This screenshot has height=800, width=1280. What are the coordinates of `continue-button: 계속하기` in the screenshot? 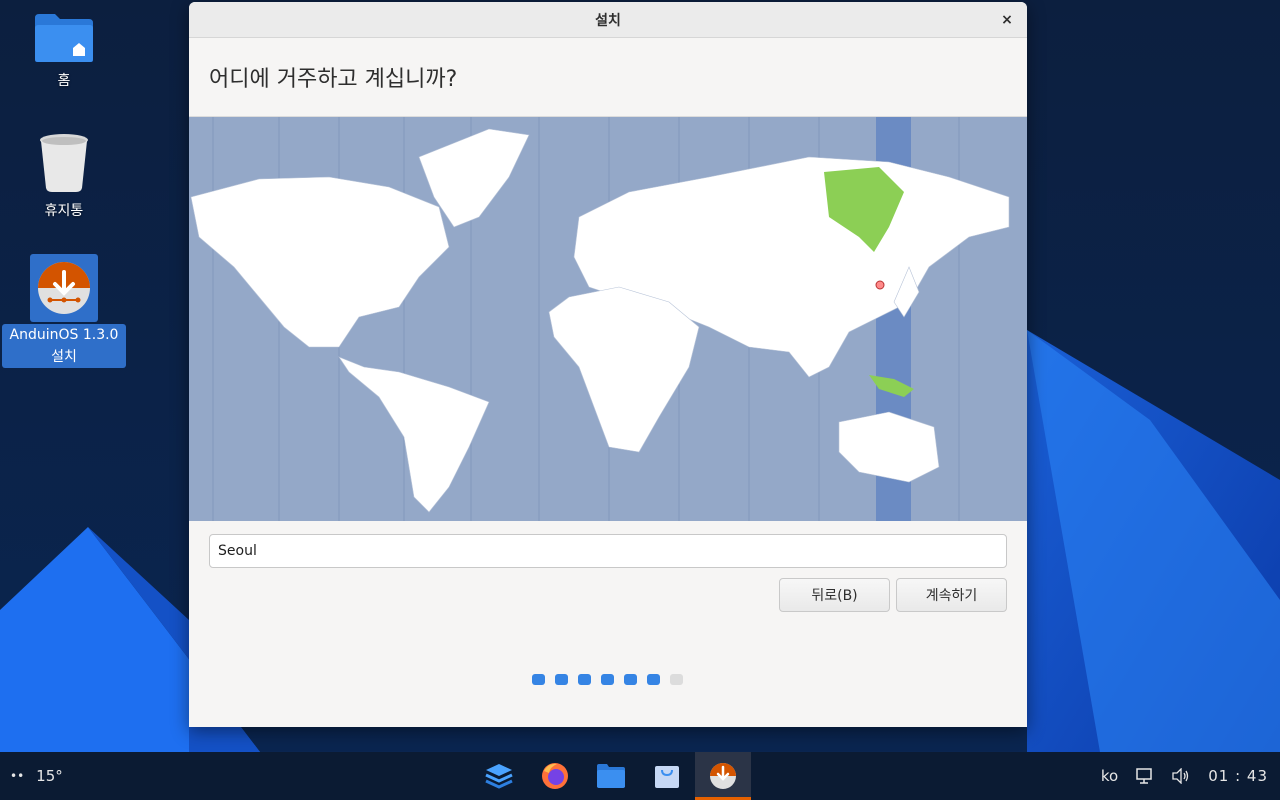 It's located at (951, 595).